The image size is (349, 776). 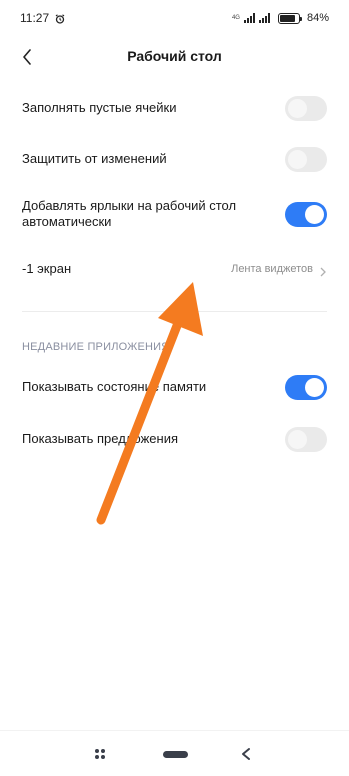 What do you see at coordinates (174, 159) in the screenshot?
I see `setting-row-protect-layout: Защитить от изменений` at bounding box center [174, 159].